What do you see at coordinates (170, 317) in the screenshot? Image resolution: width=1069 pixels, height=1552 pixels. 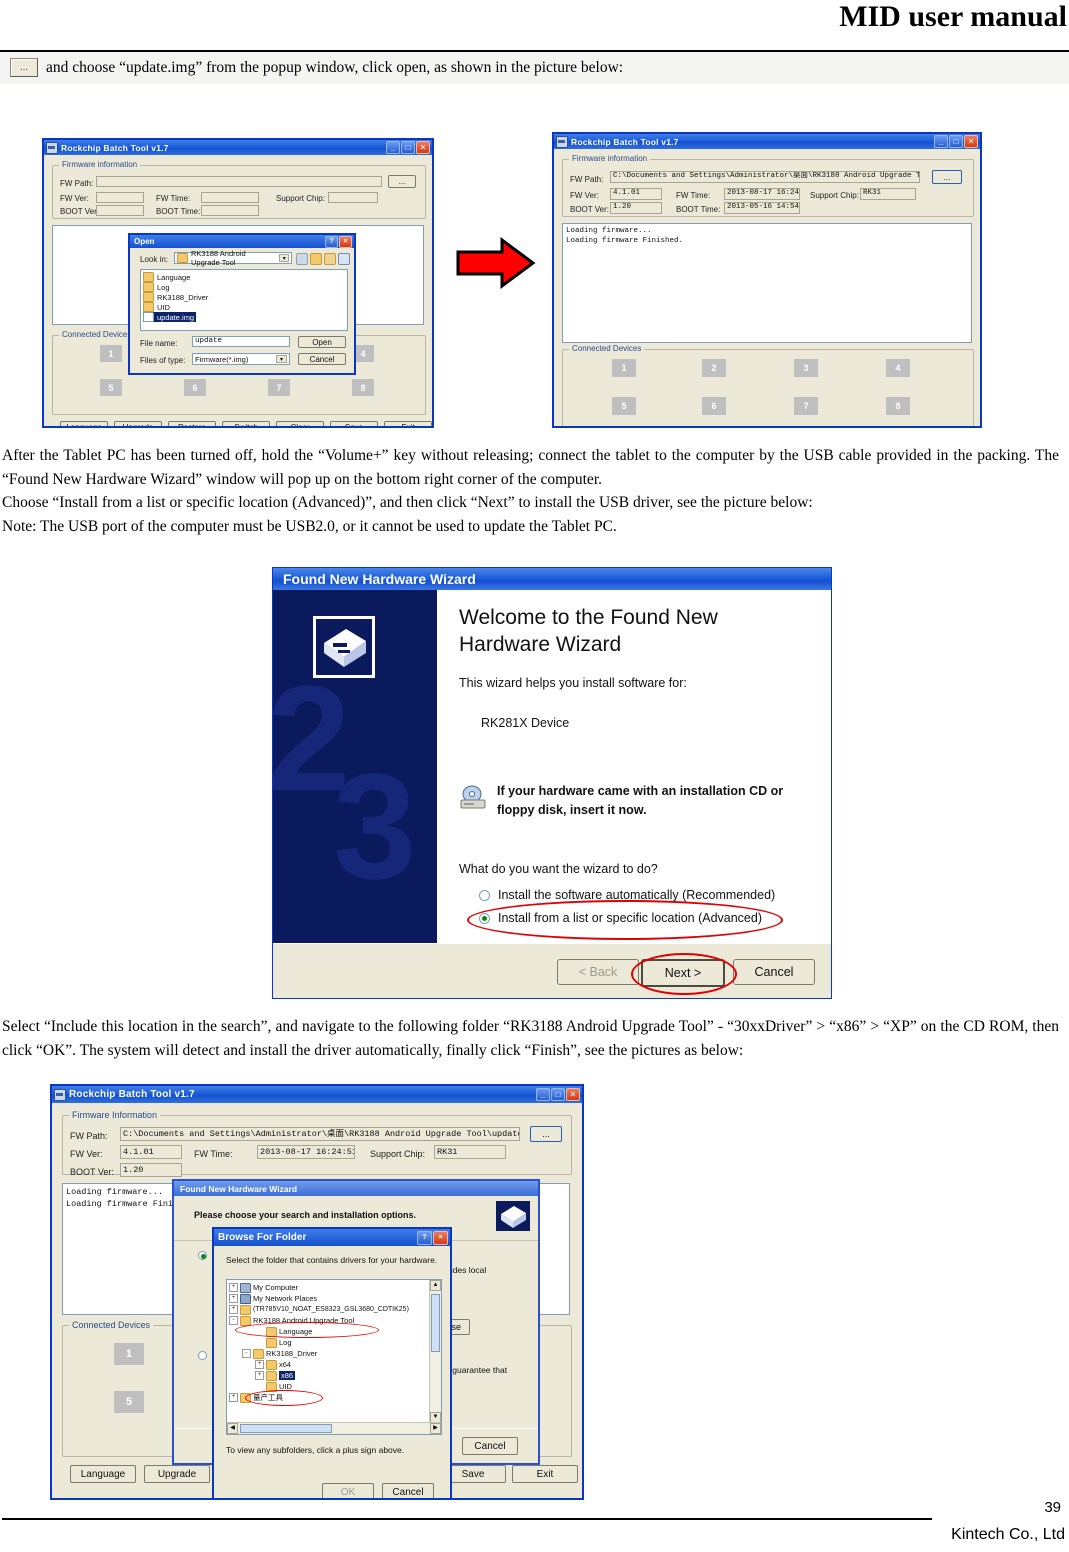 I see `list-item-selected: update.img` at bounding box center [170, 317].